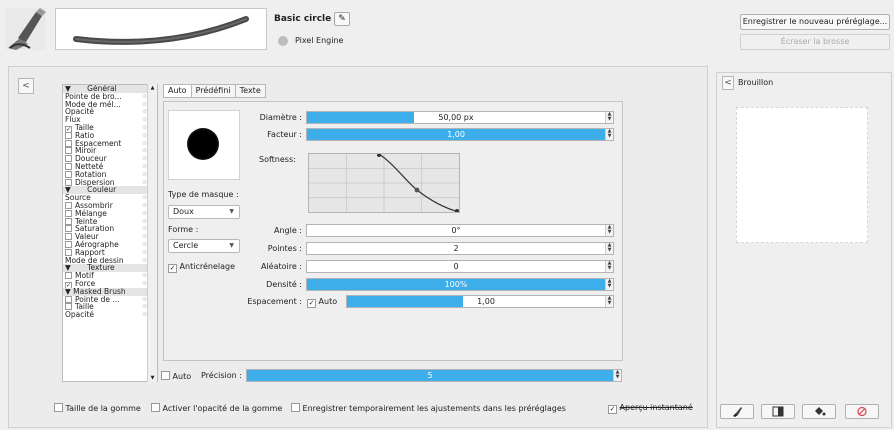 This screenshot has width=894, height=430. Describe the element at coordinates (319, 40) in the screenshot. I see `engine-label: Pixel Engine` at that location.